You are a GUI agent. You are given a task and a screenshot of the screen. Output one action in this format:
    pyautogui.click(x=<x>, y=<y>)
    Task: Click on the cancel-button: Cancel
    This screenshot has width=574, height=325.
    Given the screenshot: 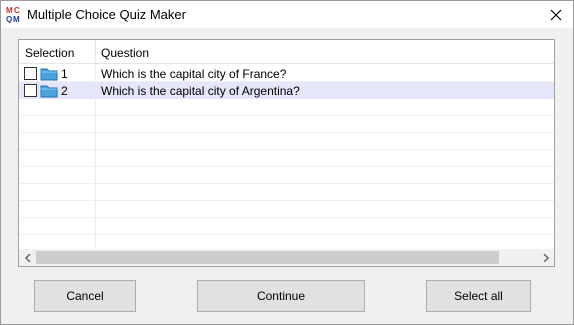 What is the action you would take?
    pyautogui.click(x=85, y=296)
    